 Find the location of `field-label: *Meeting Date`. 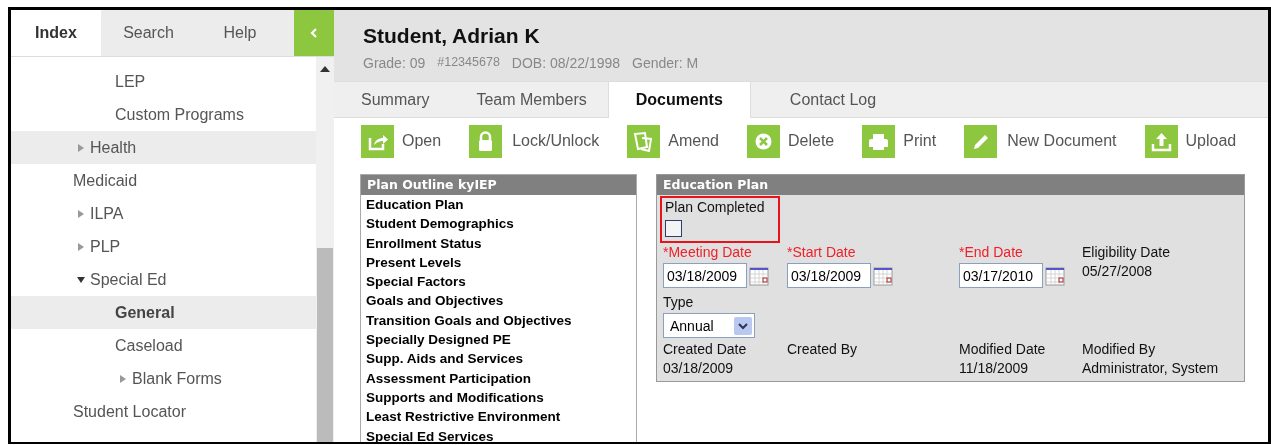

field-label: *Meeting Date is located at coordinates (707, 252).